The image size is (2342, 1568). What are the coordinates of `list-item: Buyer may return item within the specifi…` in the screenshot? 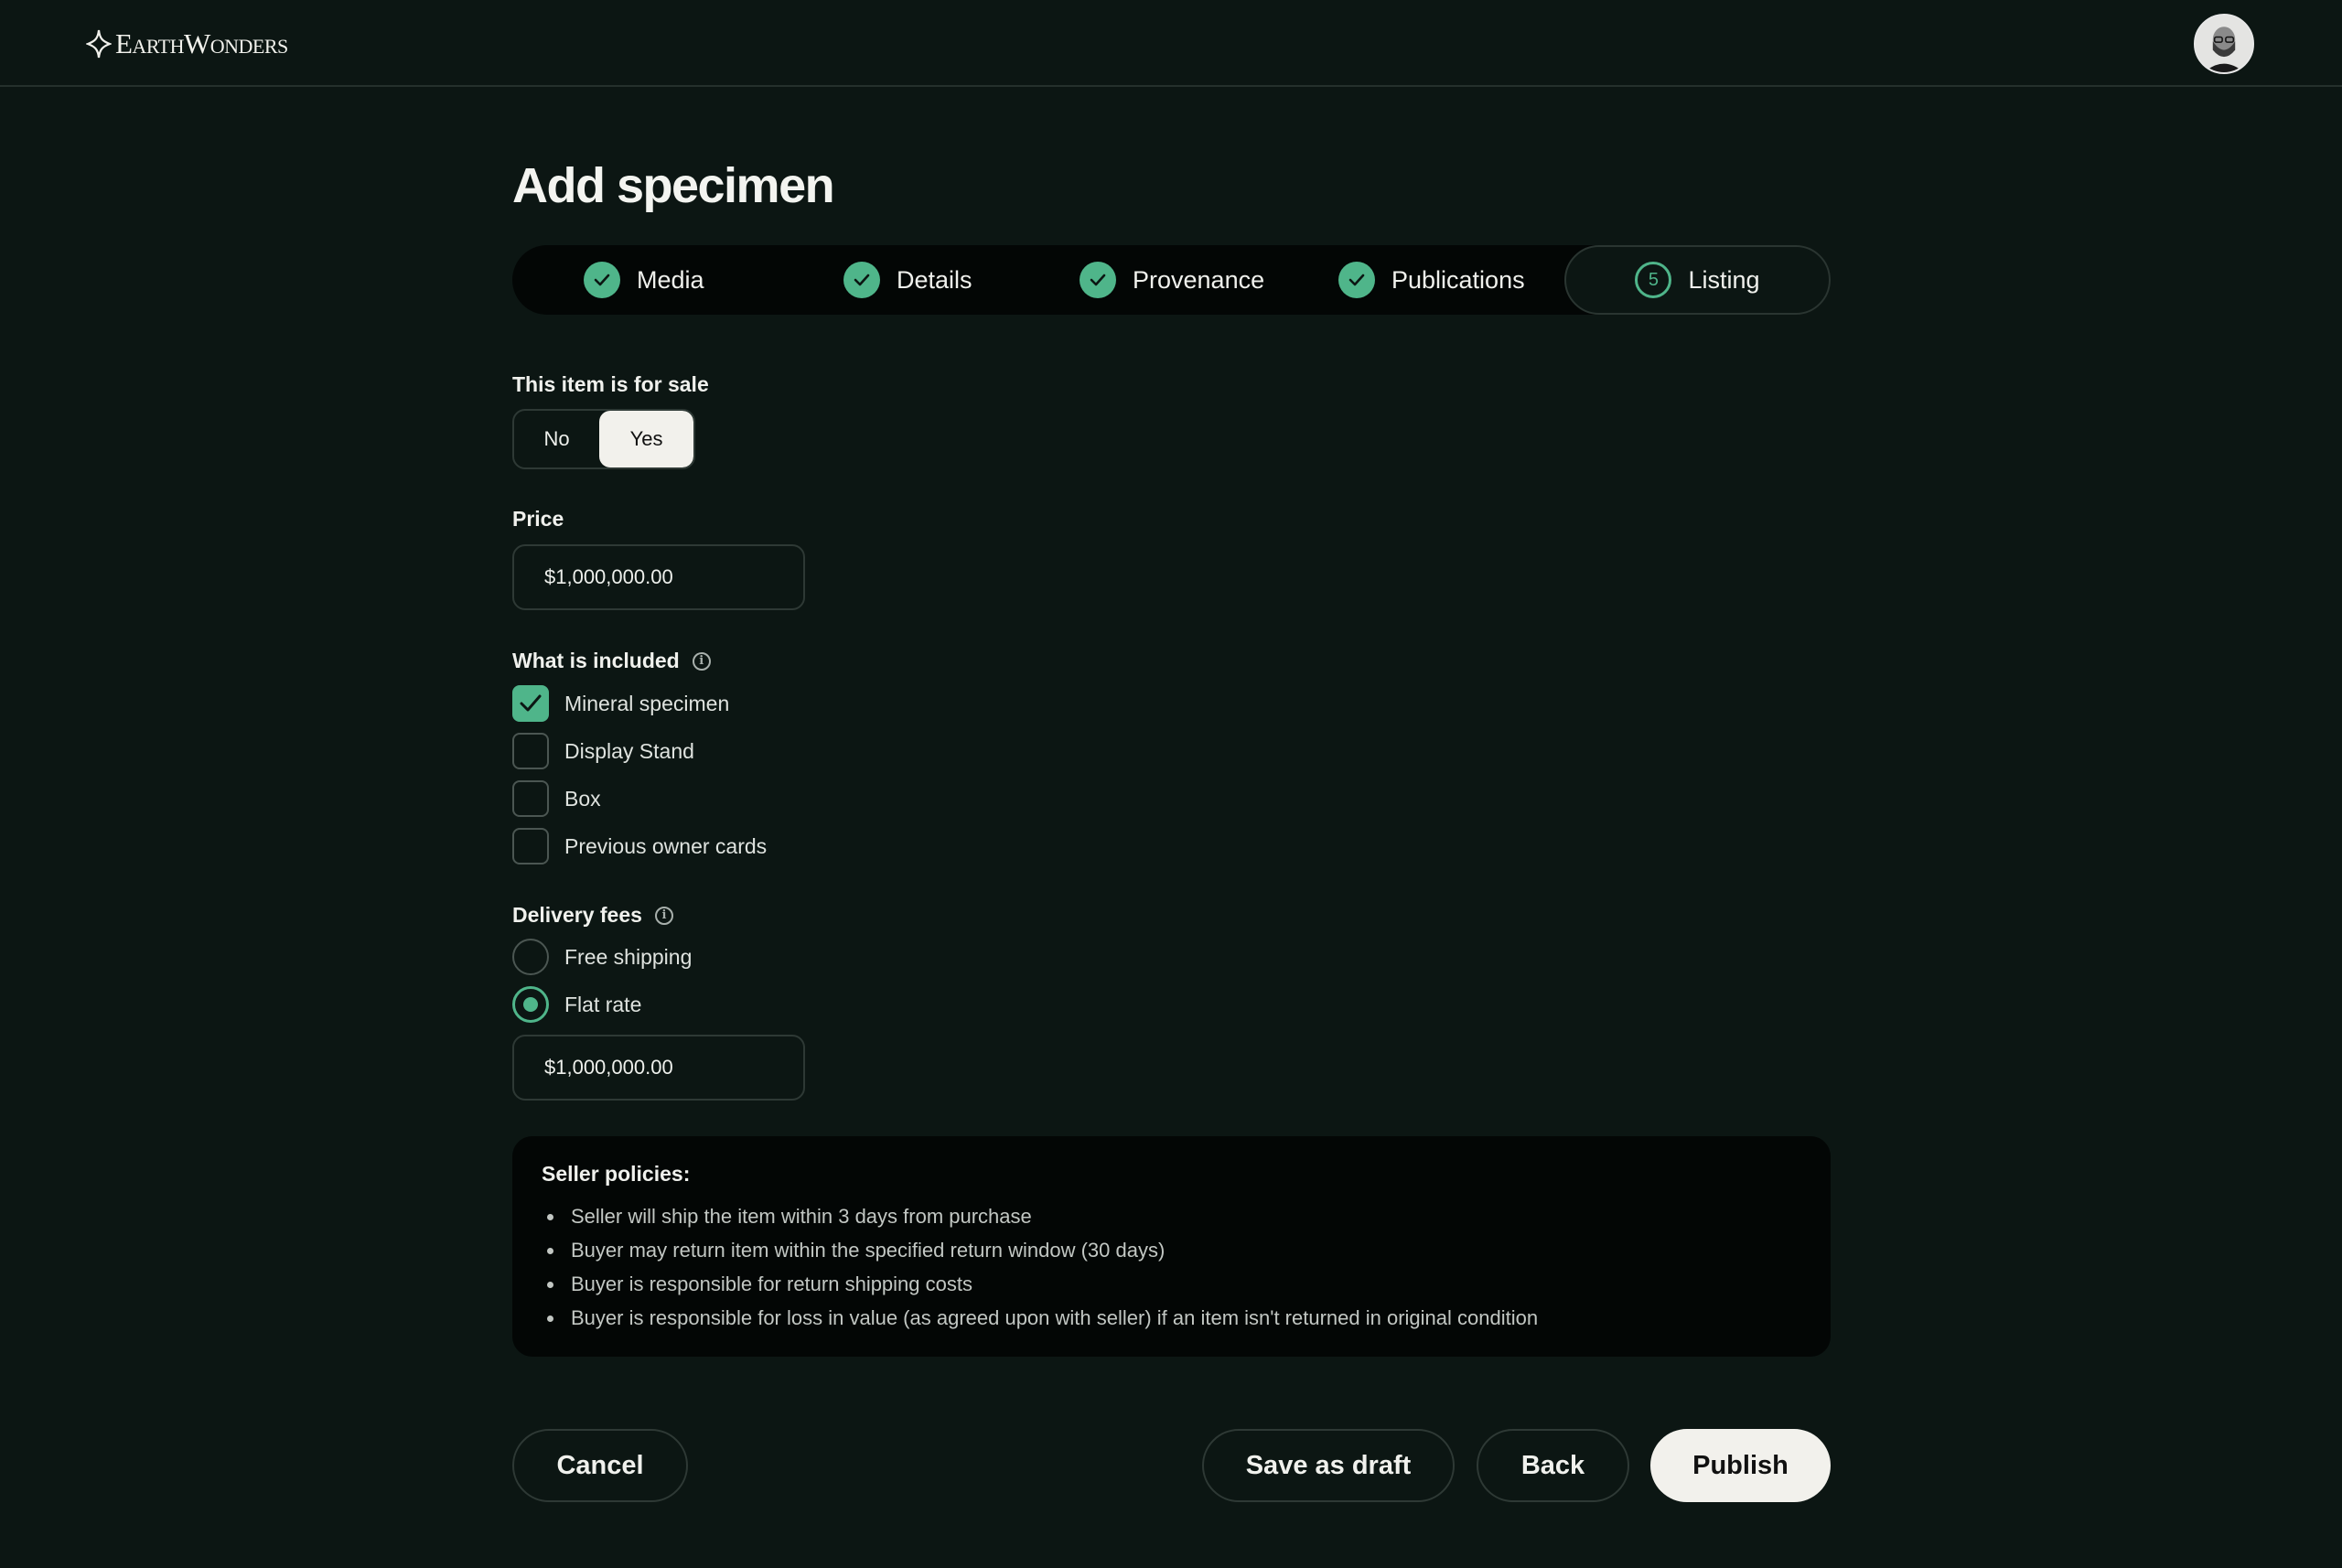 It's located at (1171, 1250).